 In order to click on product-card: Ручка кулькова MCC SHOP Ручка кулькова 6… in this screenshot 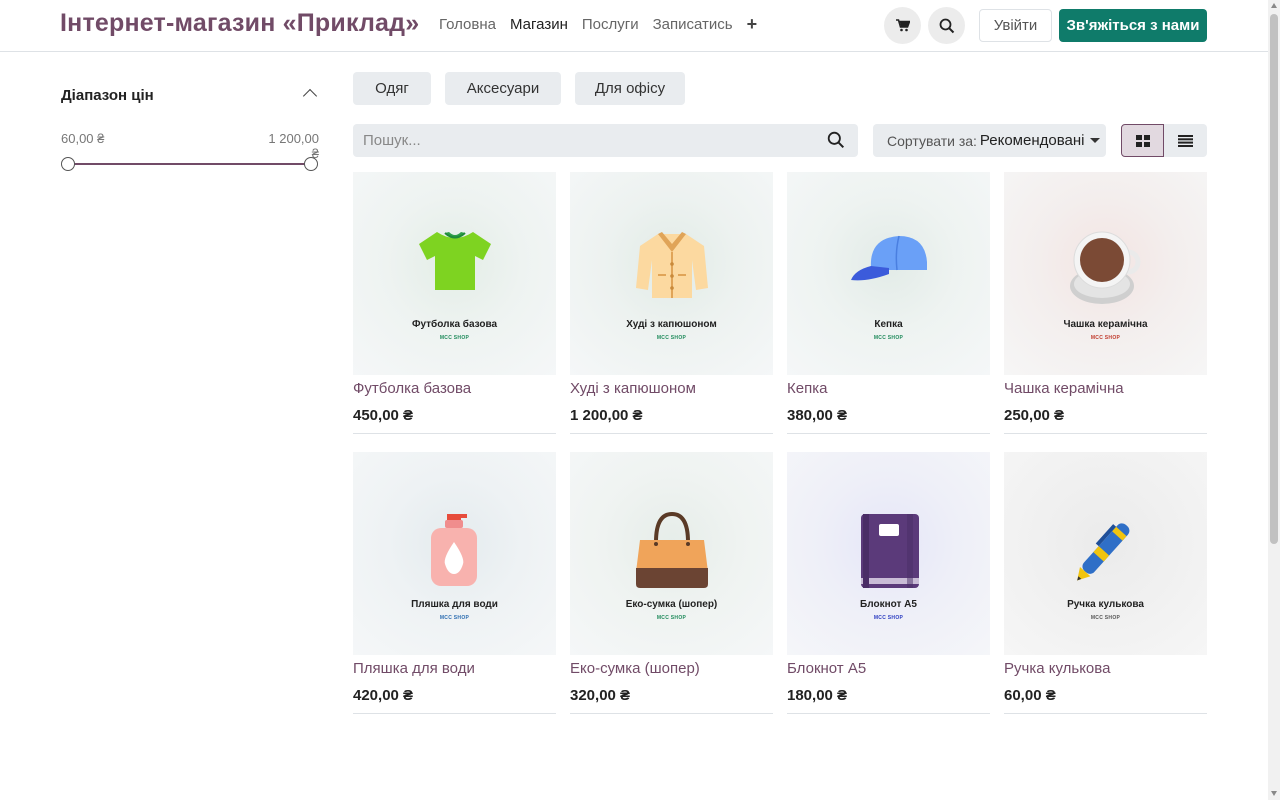, I will do `click(1105, 583)`.